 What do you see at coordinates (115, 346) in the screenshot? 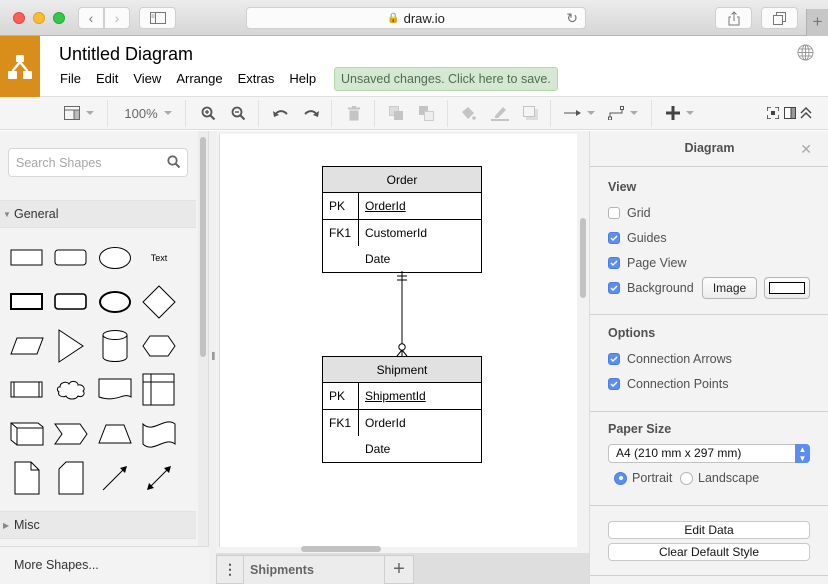
I see `shape-cylinder` at bounding box center [115, 346].